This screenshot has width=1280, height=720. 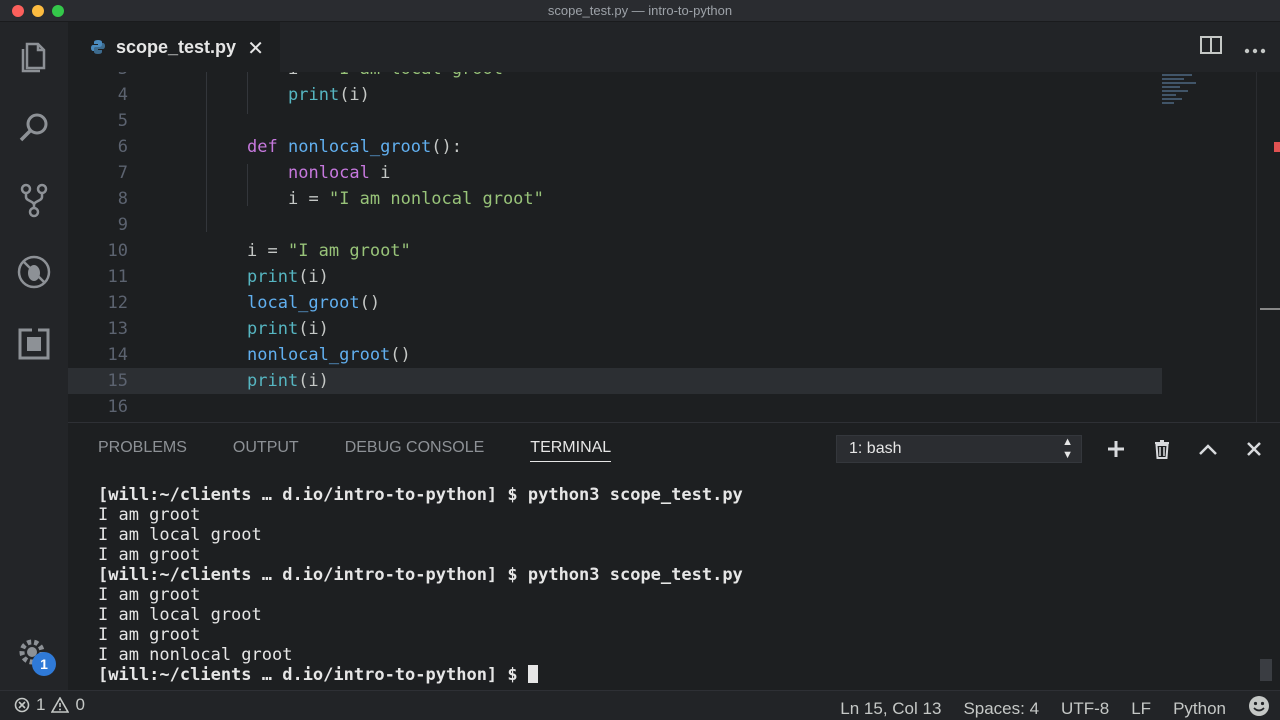 What do you see at coordinates (640, 11) in the screenshot?
I see `title-bar: scope_test.py — intro-to-python` at bounding box center [640, 11].